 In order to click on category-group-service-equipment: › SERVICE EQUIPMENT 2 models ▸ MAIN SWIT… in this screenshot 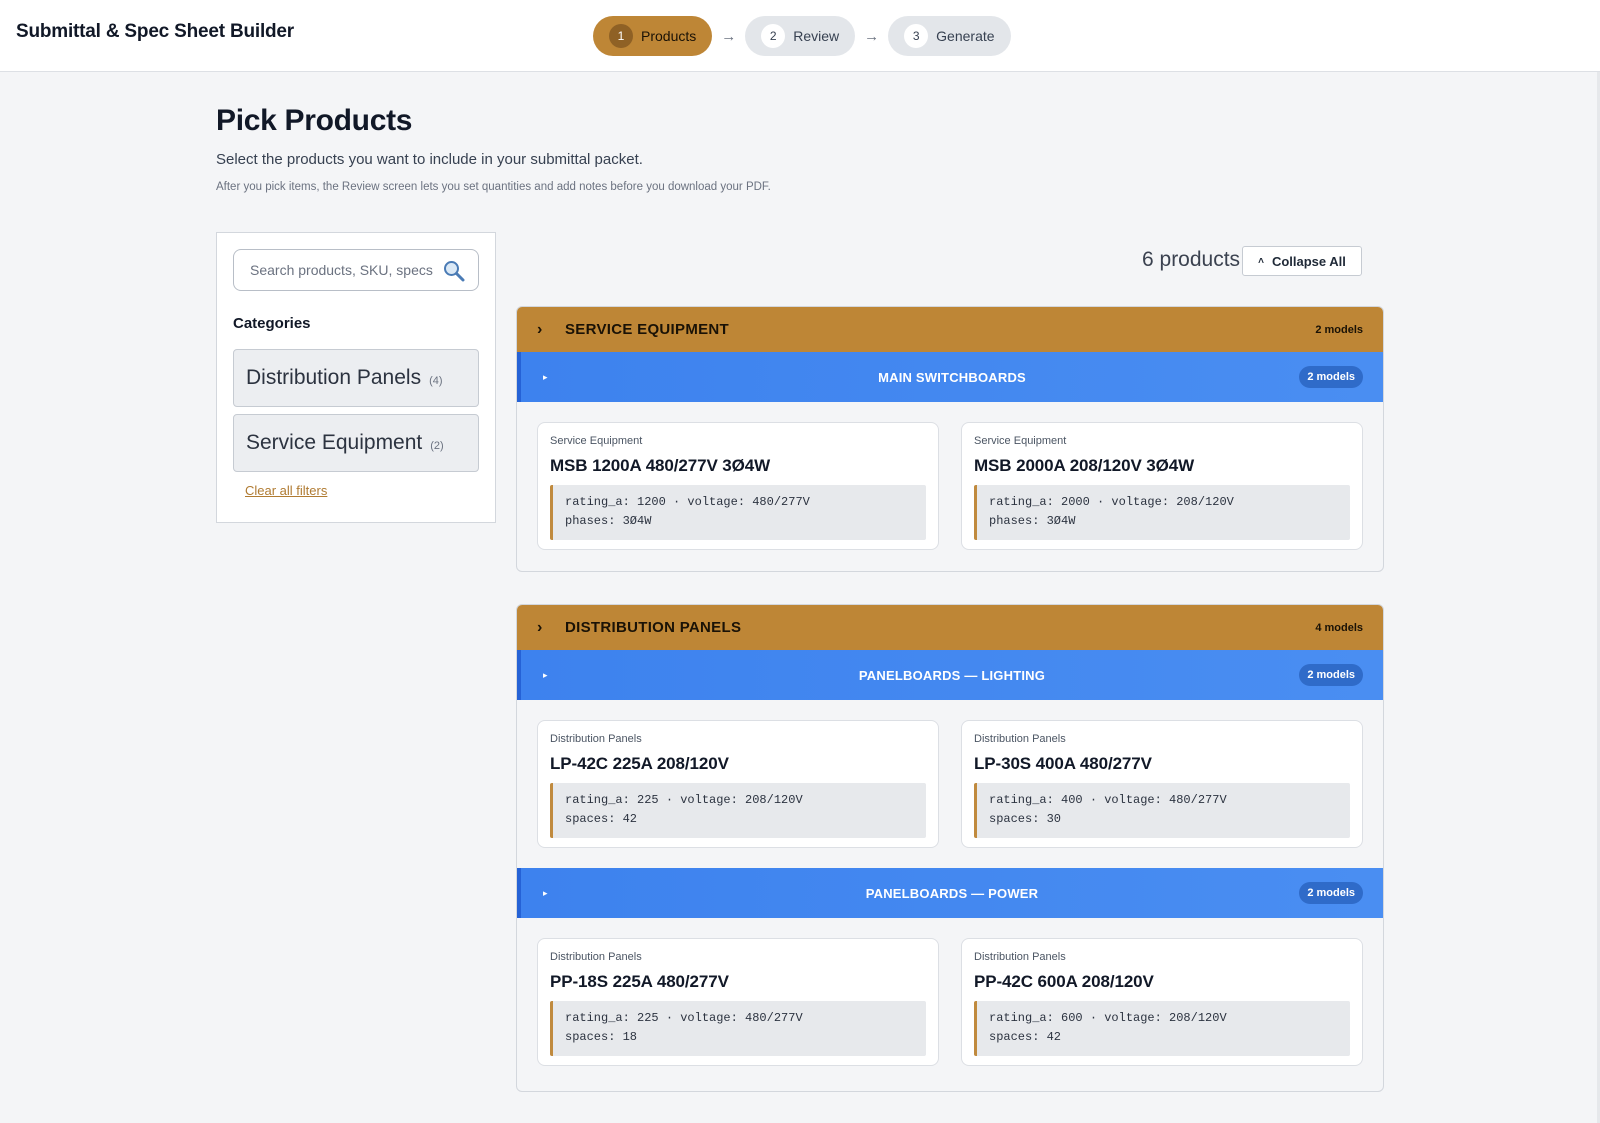, I will do `click(950, 439)`.